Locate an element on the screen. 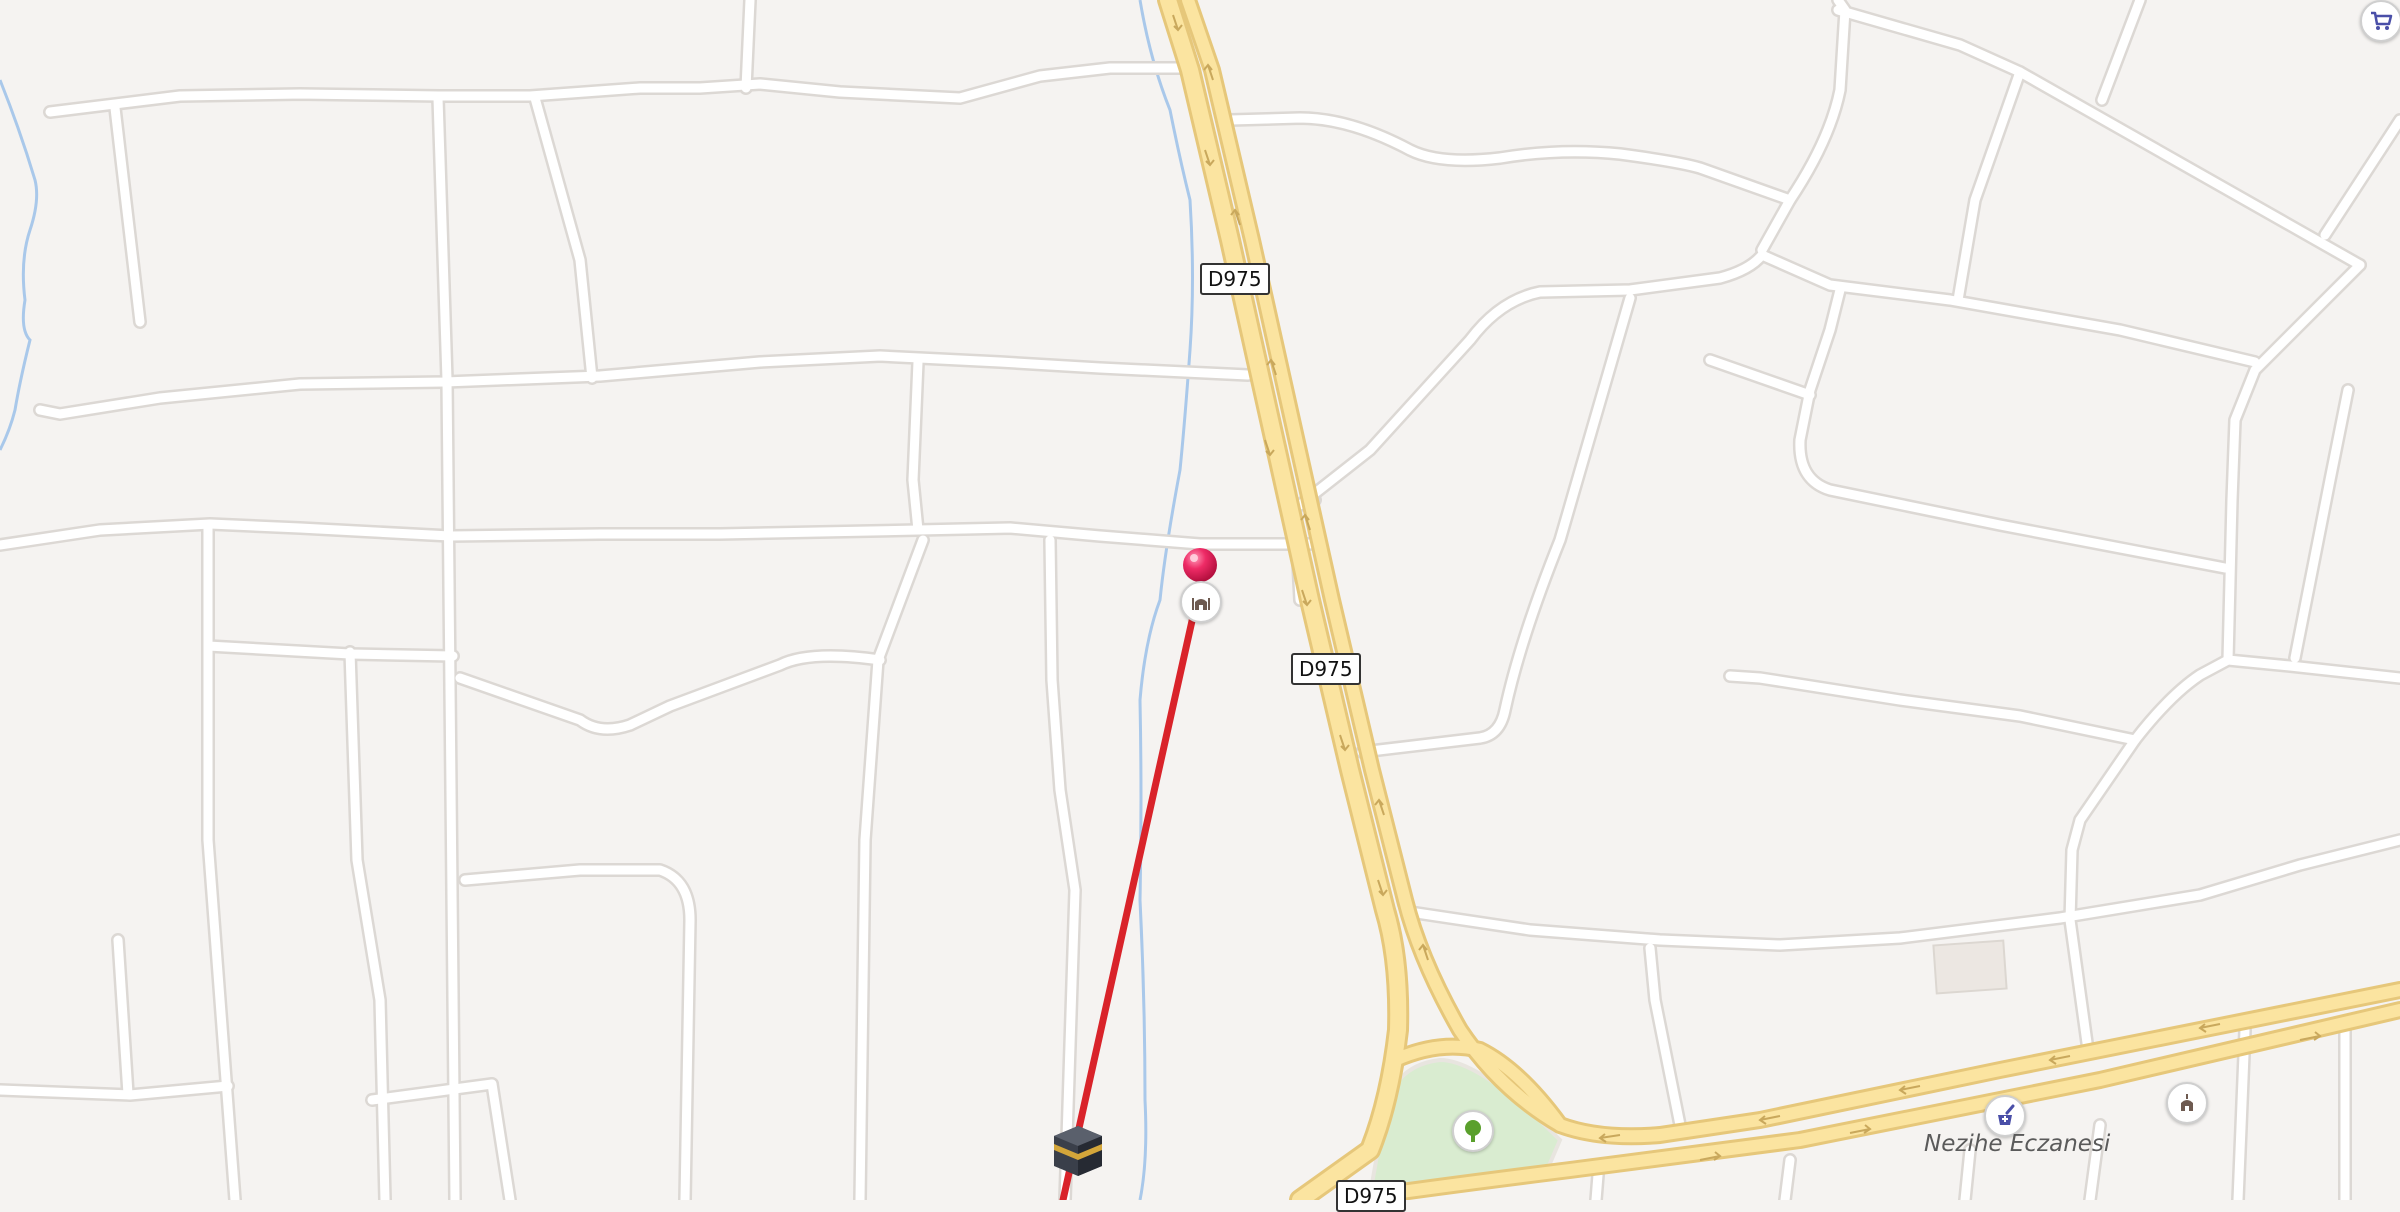 The image size is (2400, 1212). building-footprint is located at coordinates (1970, 967).